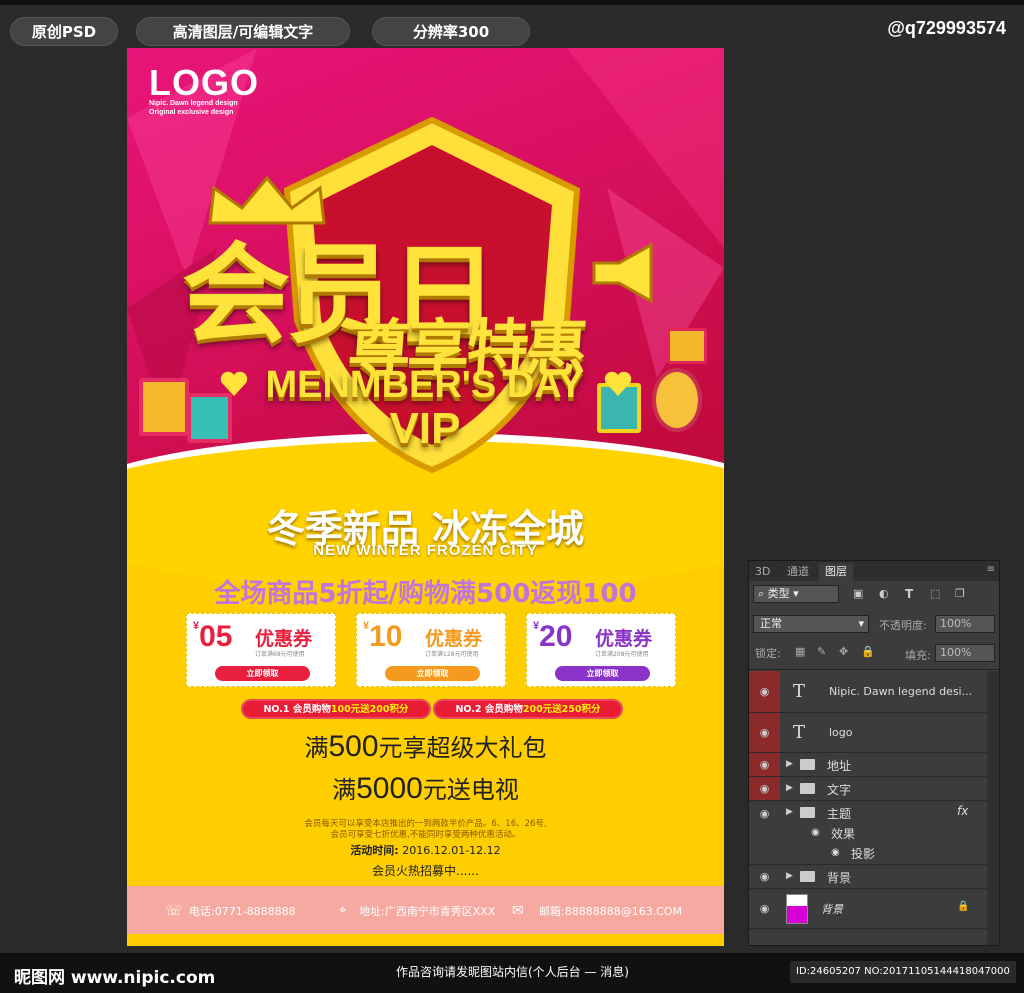 This screenshot has height=993, width=1024. What do you see at coordinates (762, 572) in the screenshot?
I see `tab-3d: 3D` at bounding box center [762, 572].